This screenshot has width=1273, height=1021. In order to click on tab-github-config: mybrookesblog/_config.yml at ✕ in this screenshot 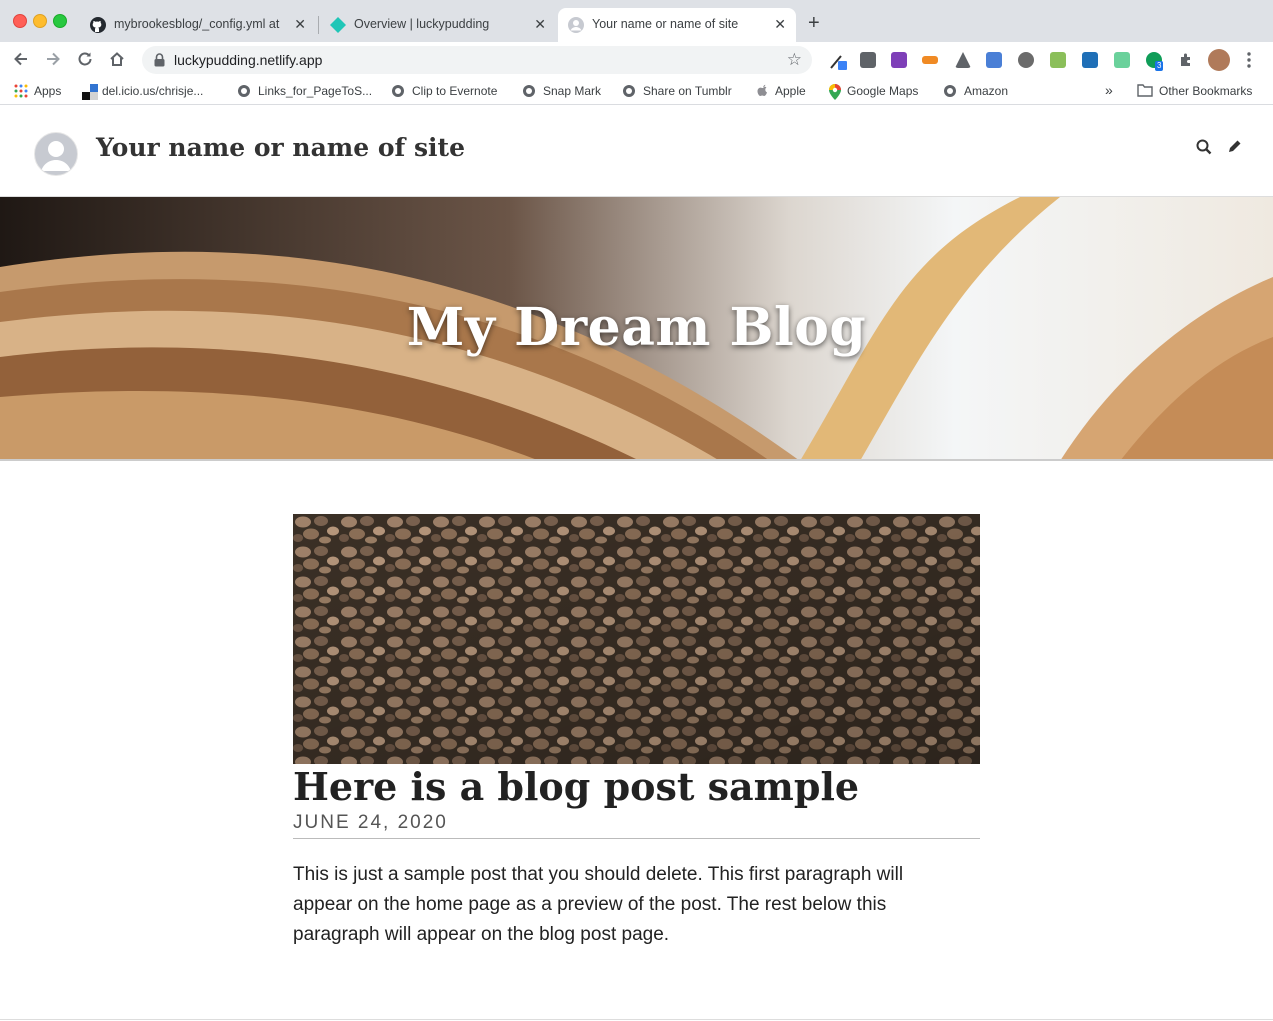, I will do `click(198, 25)`.